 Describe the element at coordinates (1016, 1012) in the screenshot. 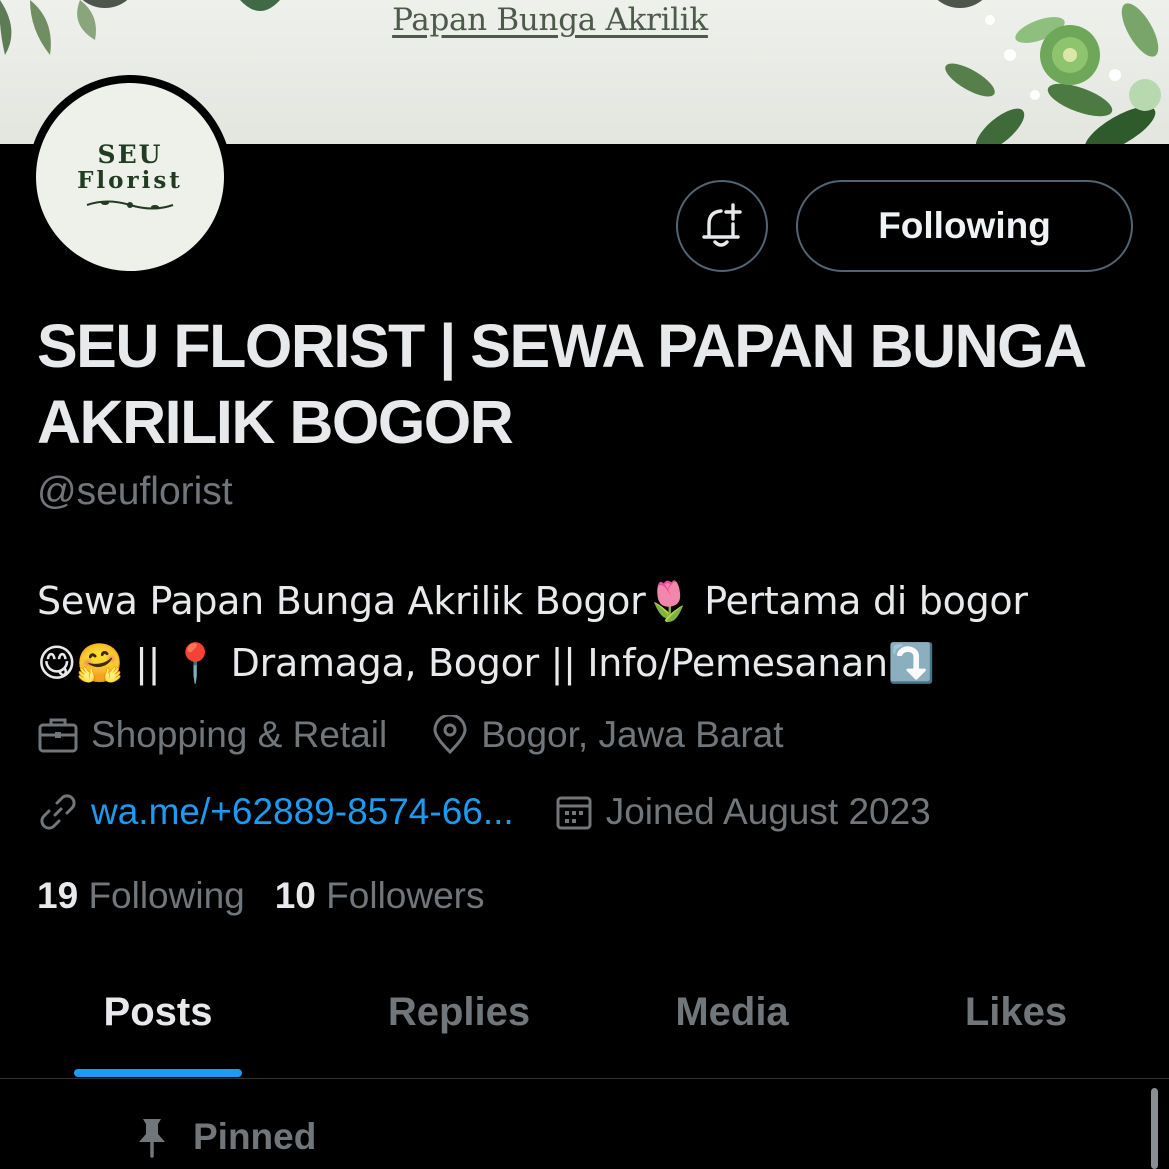

I see `tab-likes: Likes` at that location.